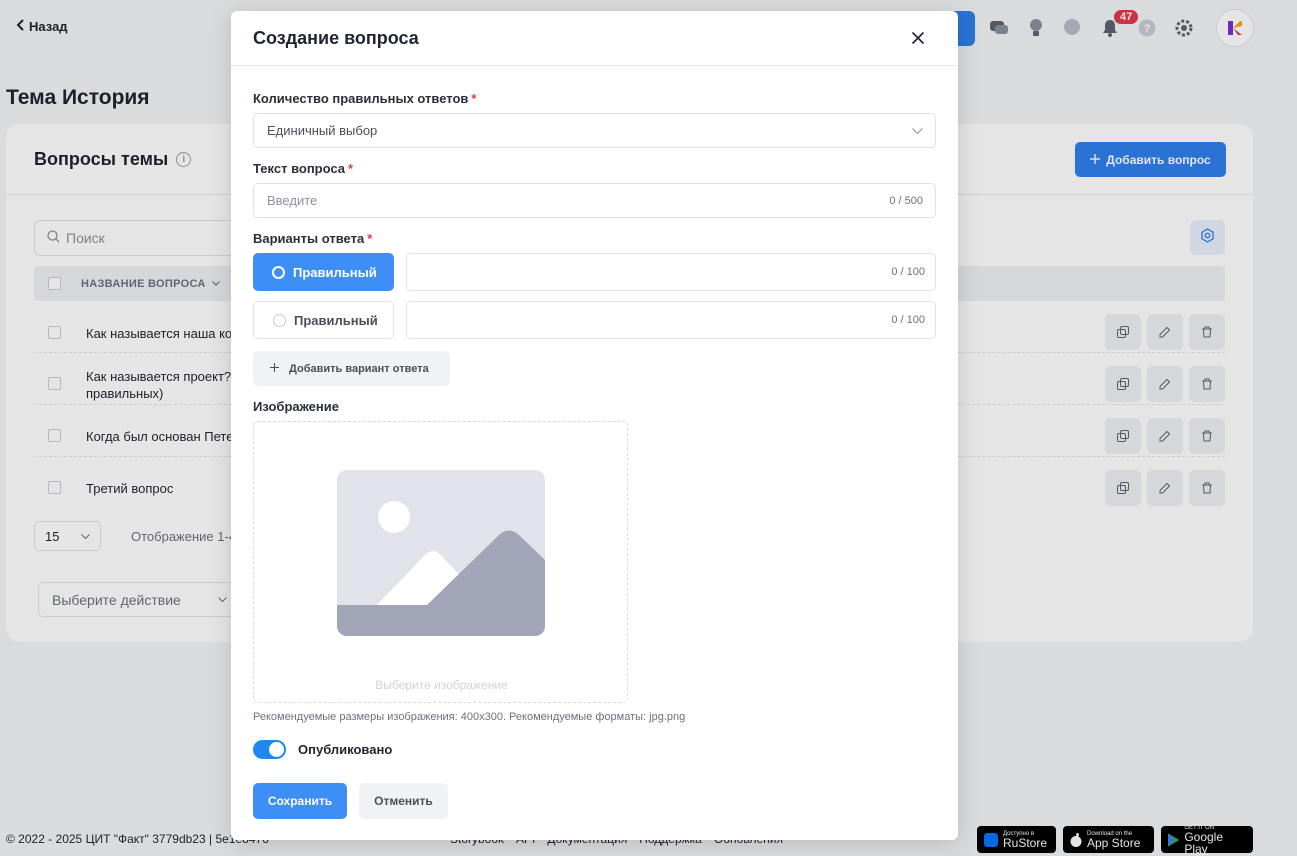  What do you see at coordinates (671, 272) in the screenshot?
I see `variant-1-input: 0 / 100` at bounding box center [671, 272].